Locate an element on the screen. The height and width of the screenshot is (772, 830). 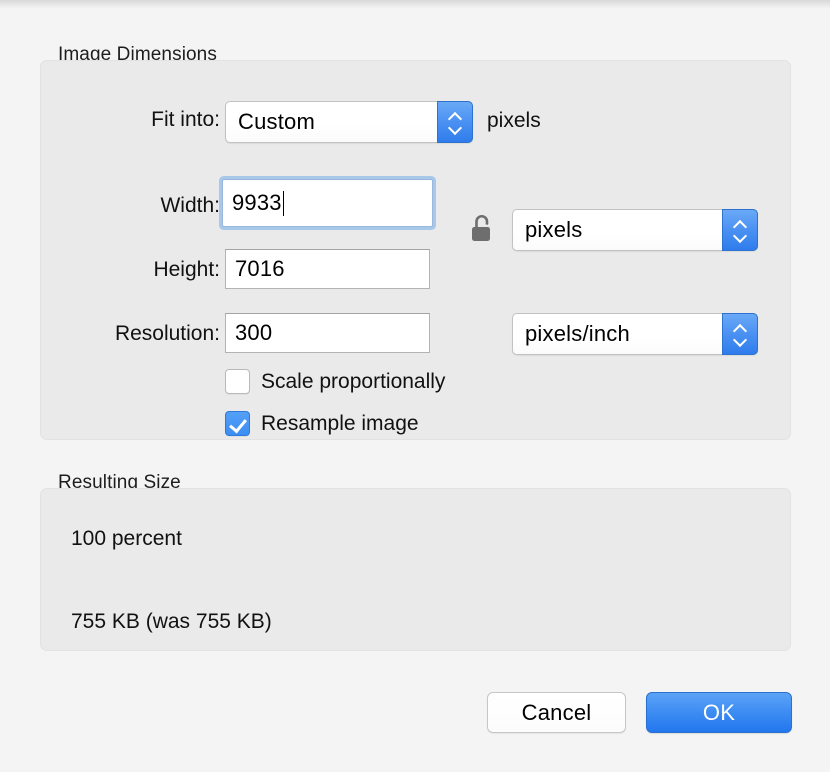
resulting-filesize-text: 755 KB (was 755 KB) is located at coordinates (171, 621).